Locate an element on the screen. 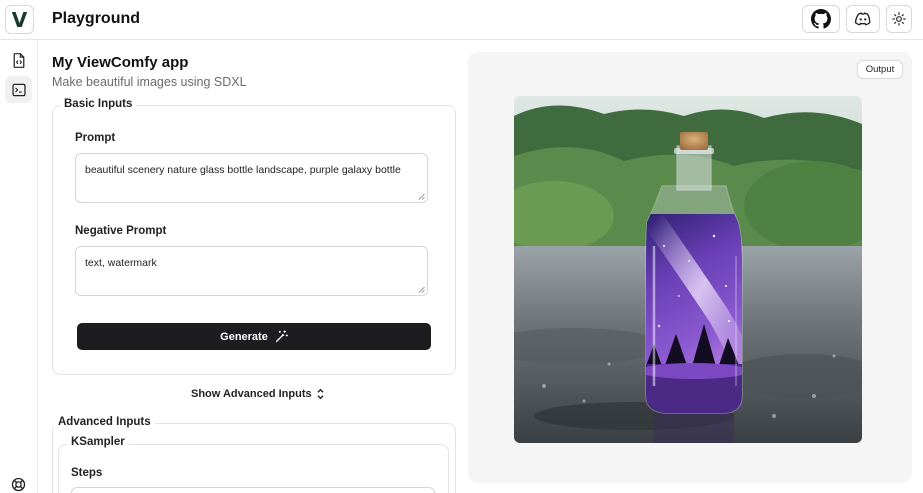 The image size is (923, 493). sun-icon is located at coordinates (899, 19).